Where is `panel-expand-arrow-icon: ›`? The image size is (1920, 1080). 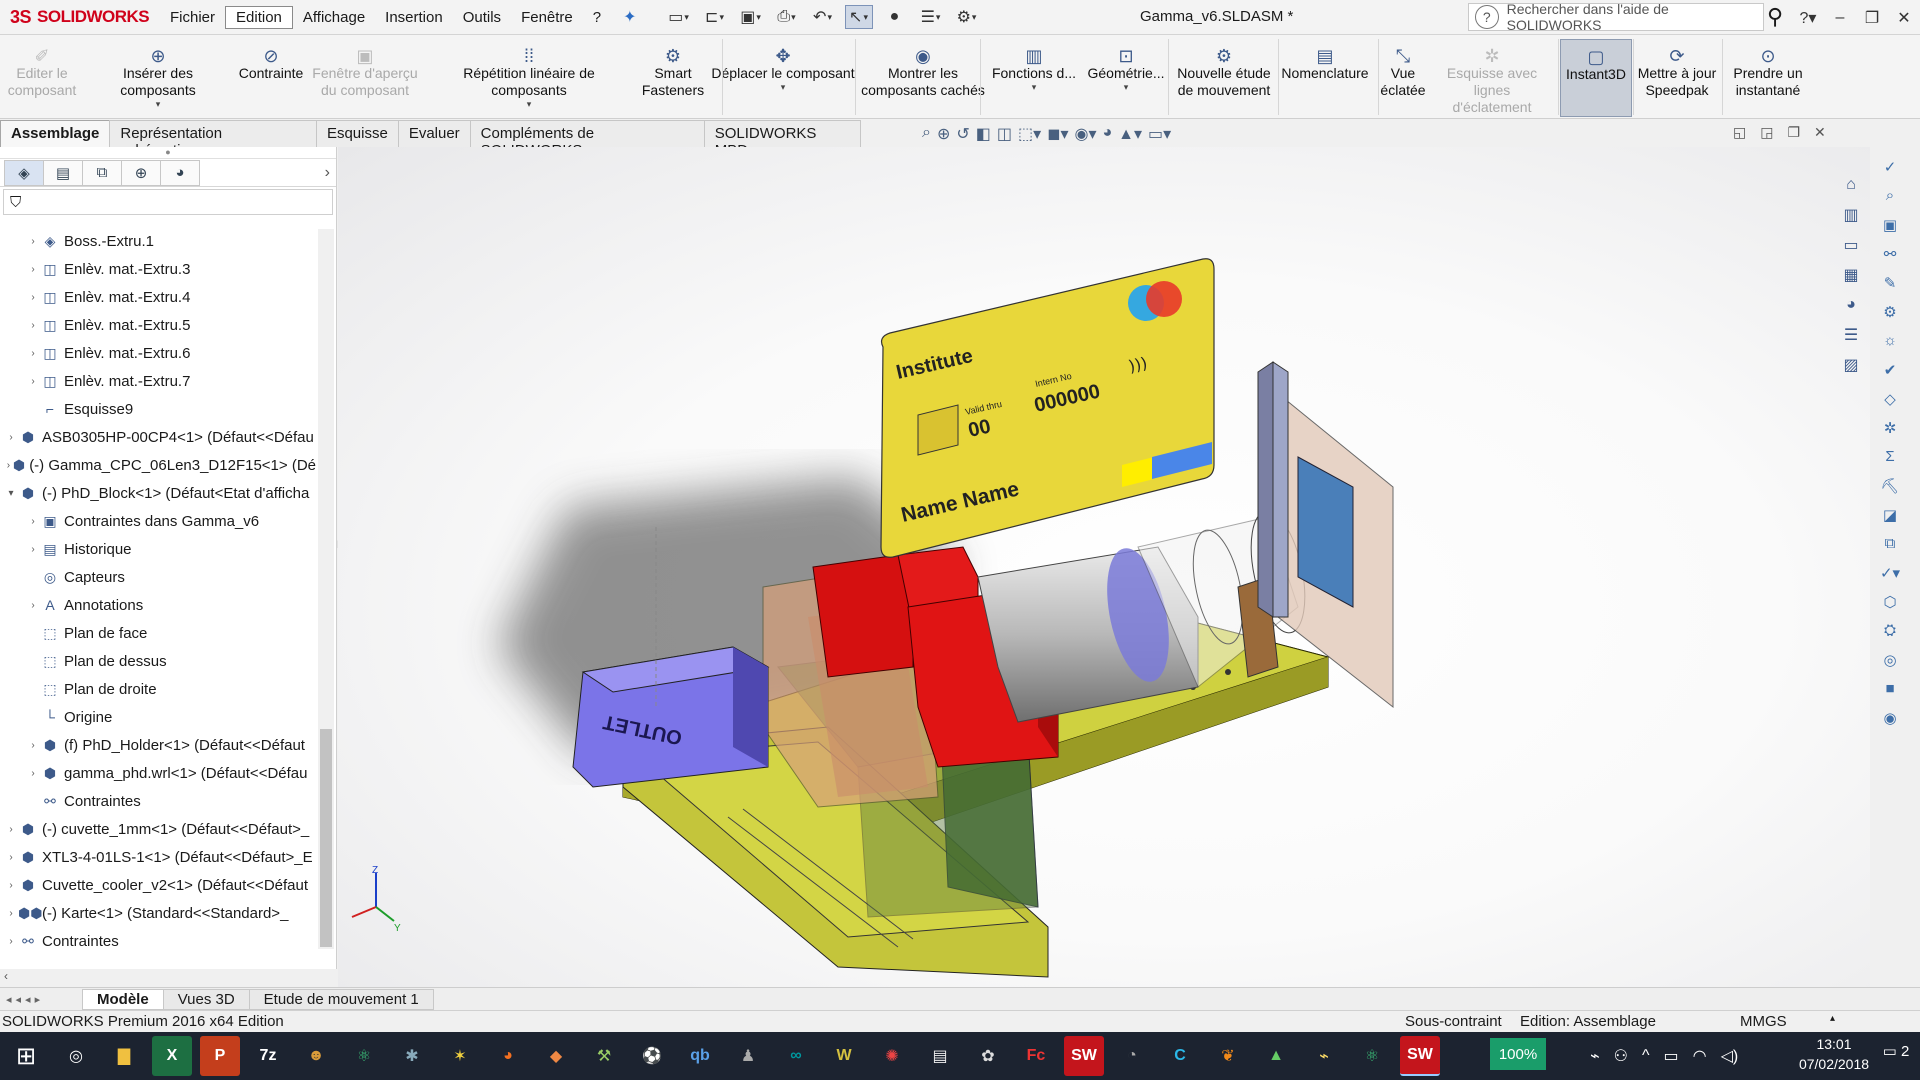 panel-expand-arrow-icon: › is located at coordinates (327, 173).